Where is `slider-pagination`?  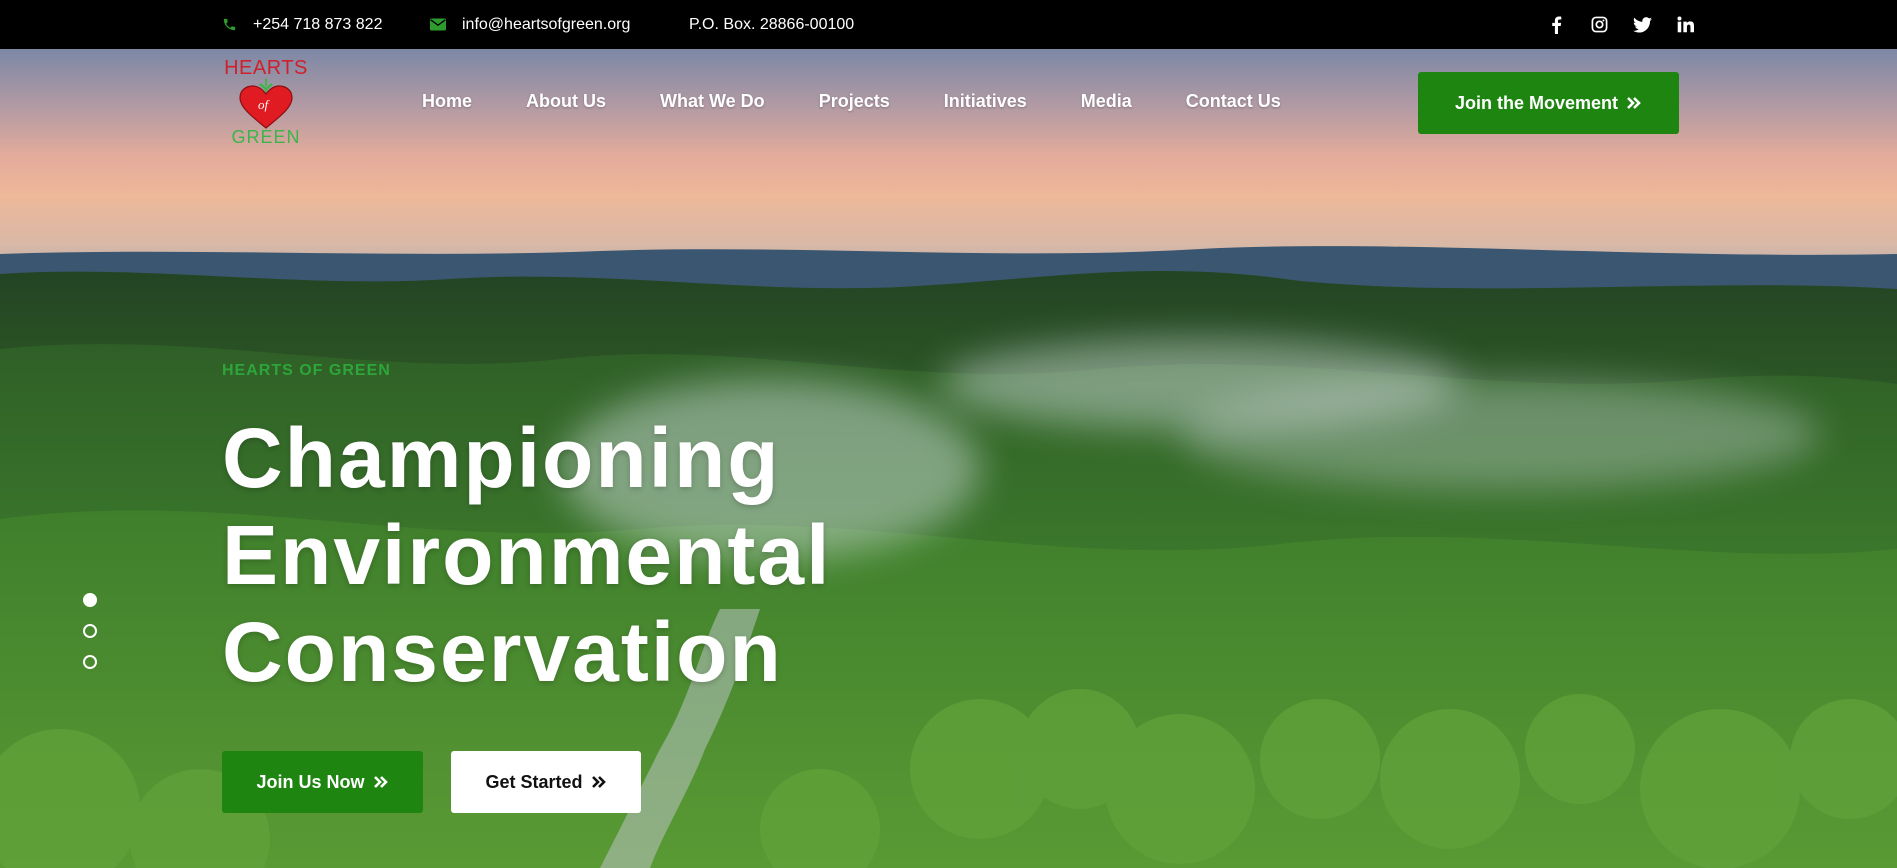 slider-pagination is located at coordinates (90, 639).